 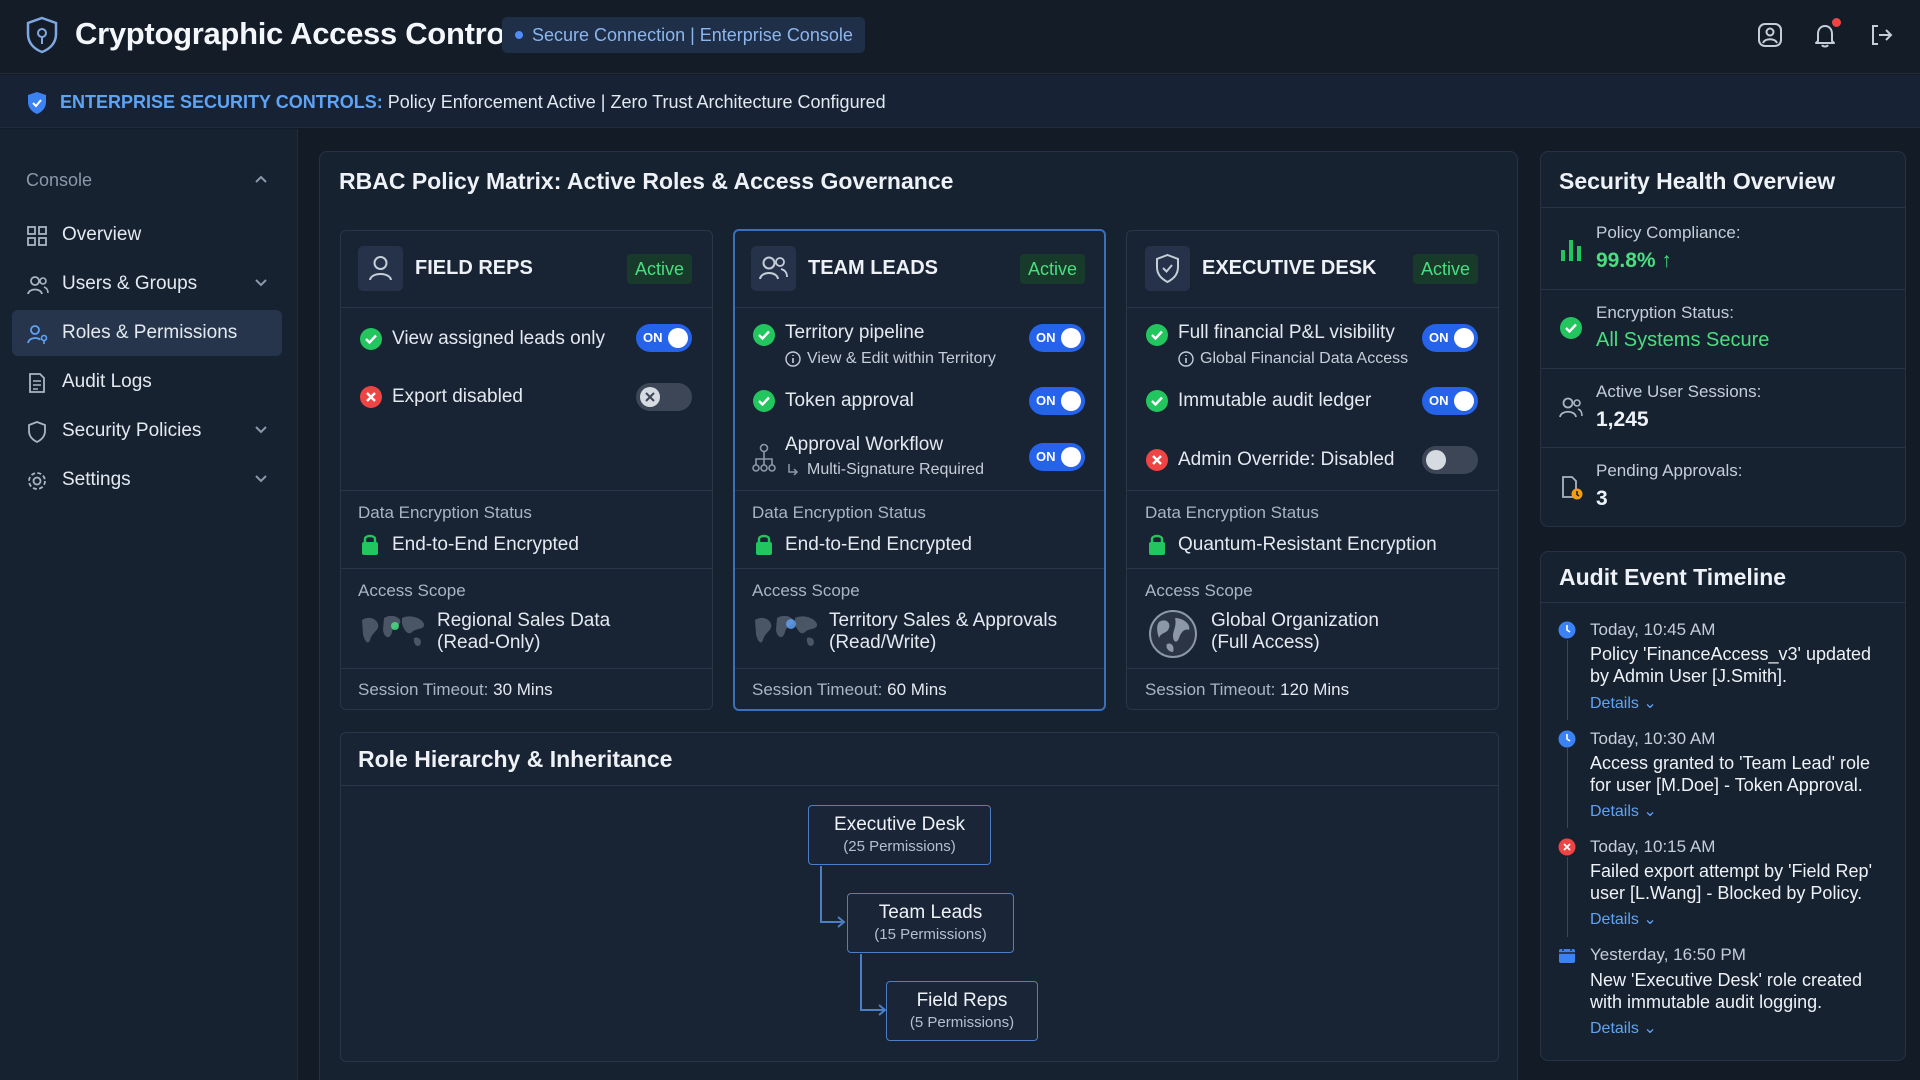 I want to click on event-time: Today, 10:30 AM, so click(x=1653, y=738).